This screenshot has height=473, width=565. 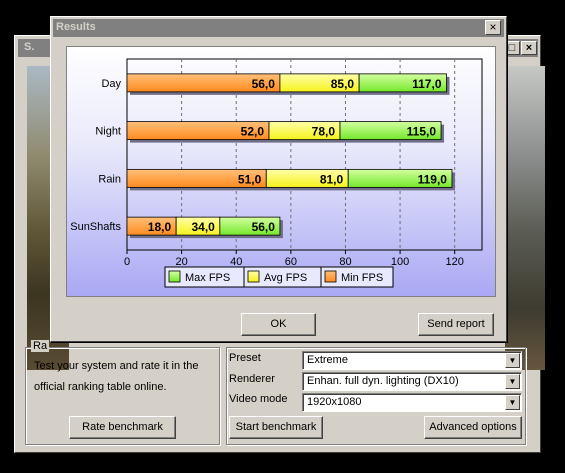 I want to click on advanced-options-button: Advanced options, so click(x=473, y=427).